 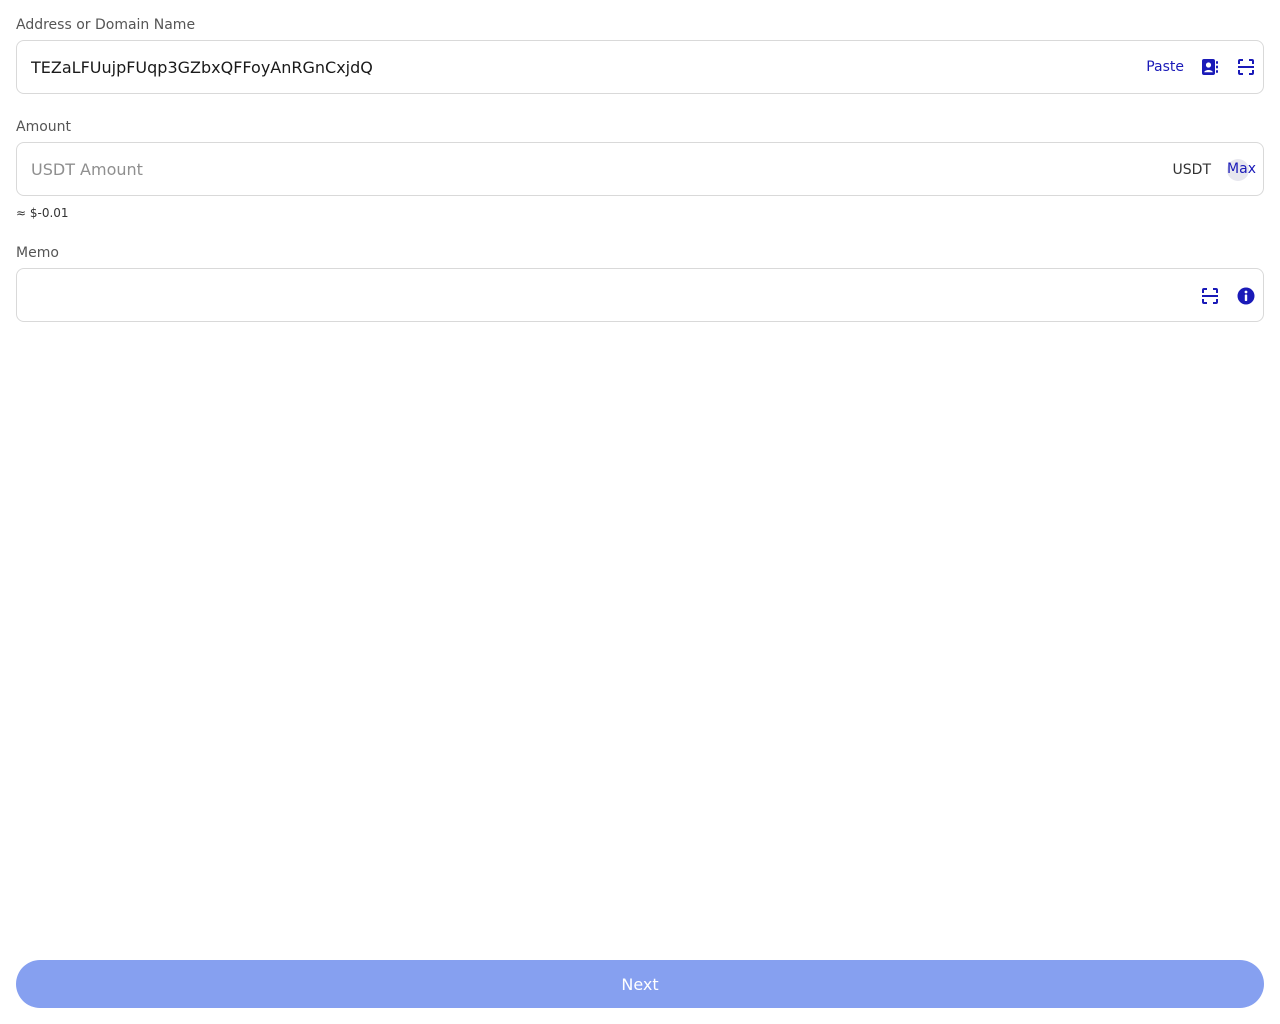 What do you see at coordinates (640, 984) in the screenshot?
I see `next-button: Next` at bounding box center [640, 984].